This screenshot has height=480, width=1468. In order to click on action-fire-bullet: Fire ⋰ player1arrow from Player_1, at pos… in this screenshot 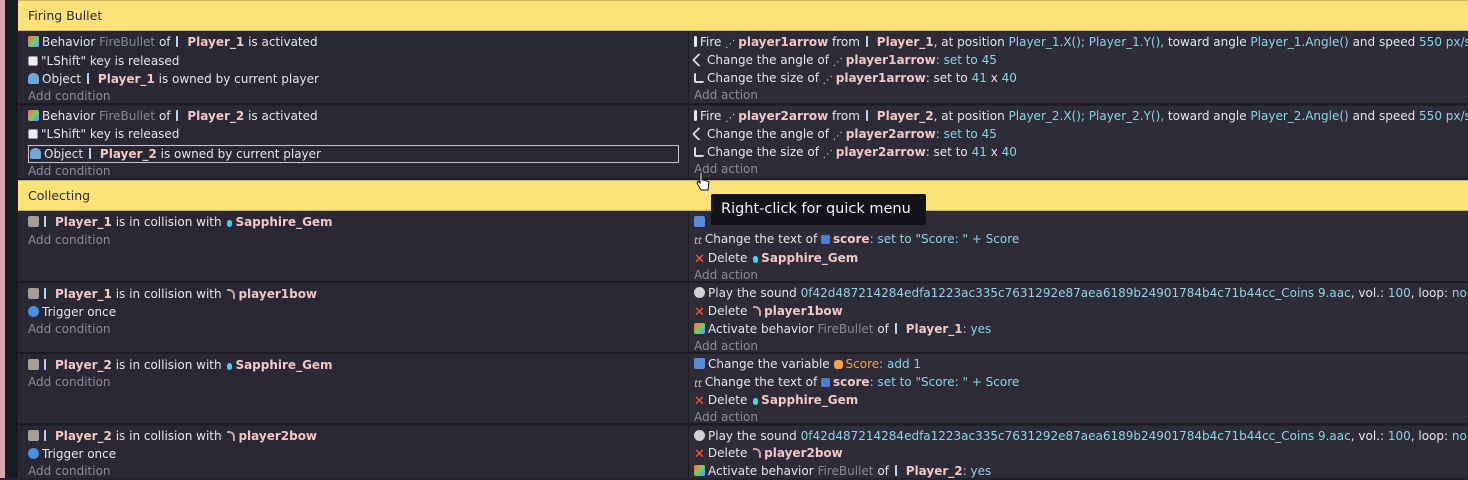, I will do `click(1081, 42)`.